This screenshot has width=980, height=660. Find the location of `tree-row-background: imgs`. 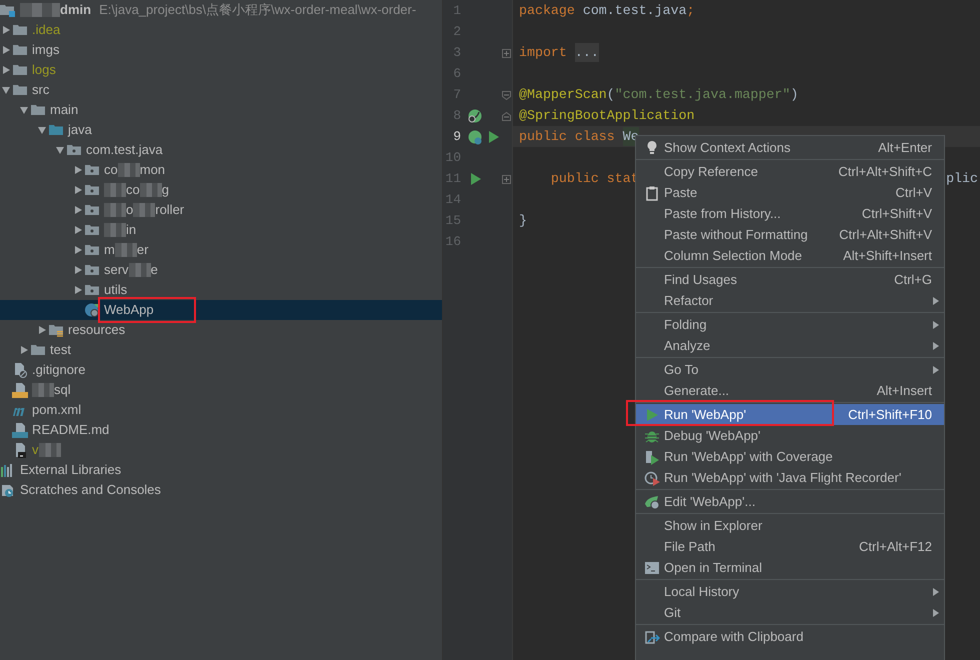

tree-row-background: imgs is located at coordinates (221, 50).